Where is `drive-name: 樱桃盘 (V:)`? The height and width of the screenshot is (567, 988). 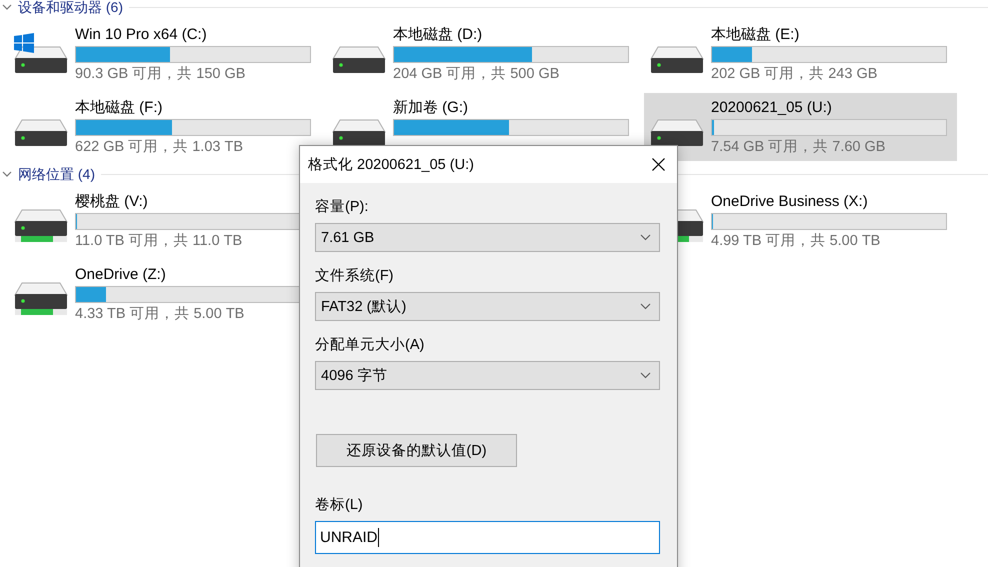 drive-name: 樱桃盘 (V:) is located at coordinates (112, 201).